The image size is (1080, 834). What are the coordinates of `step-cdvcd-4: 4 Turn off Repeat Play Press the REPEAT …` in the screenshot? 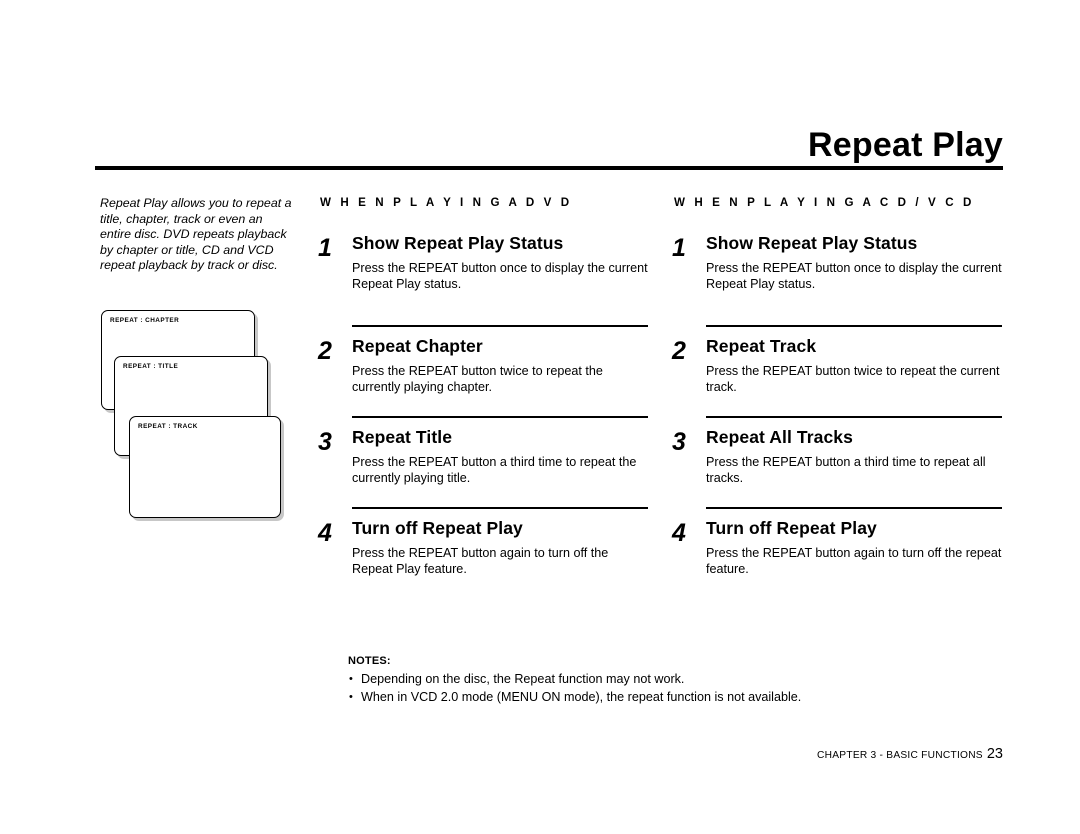 It's located at (856, 542).